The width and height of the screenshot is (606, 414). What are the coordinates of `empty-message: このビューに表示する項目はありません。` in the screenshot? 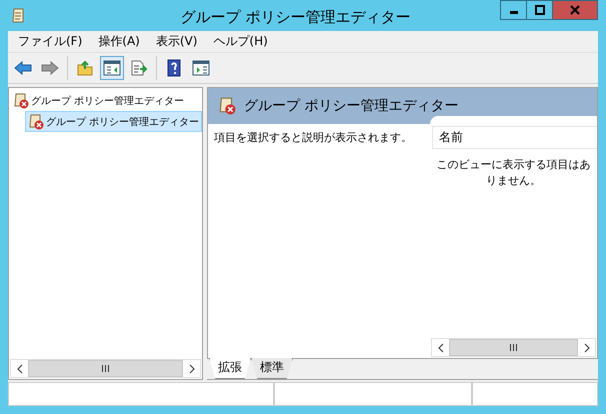 It's located at (513, 172).